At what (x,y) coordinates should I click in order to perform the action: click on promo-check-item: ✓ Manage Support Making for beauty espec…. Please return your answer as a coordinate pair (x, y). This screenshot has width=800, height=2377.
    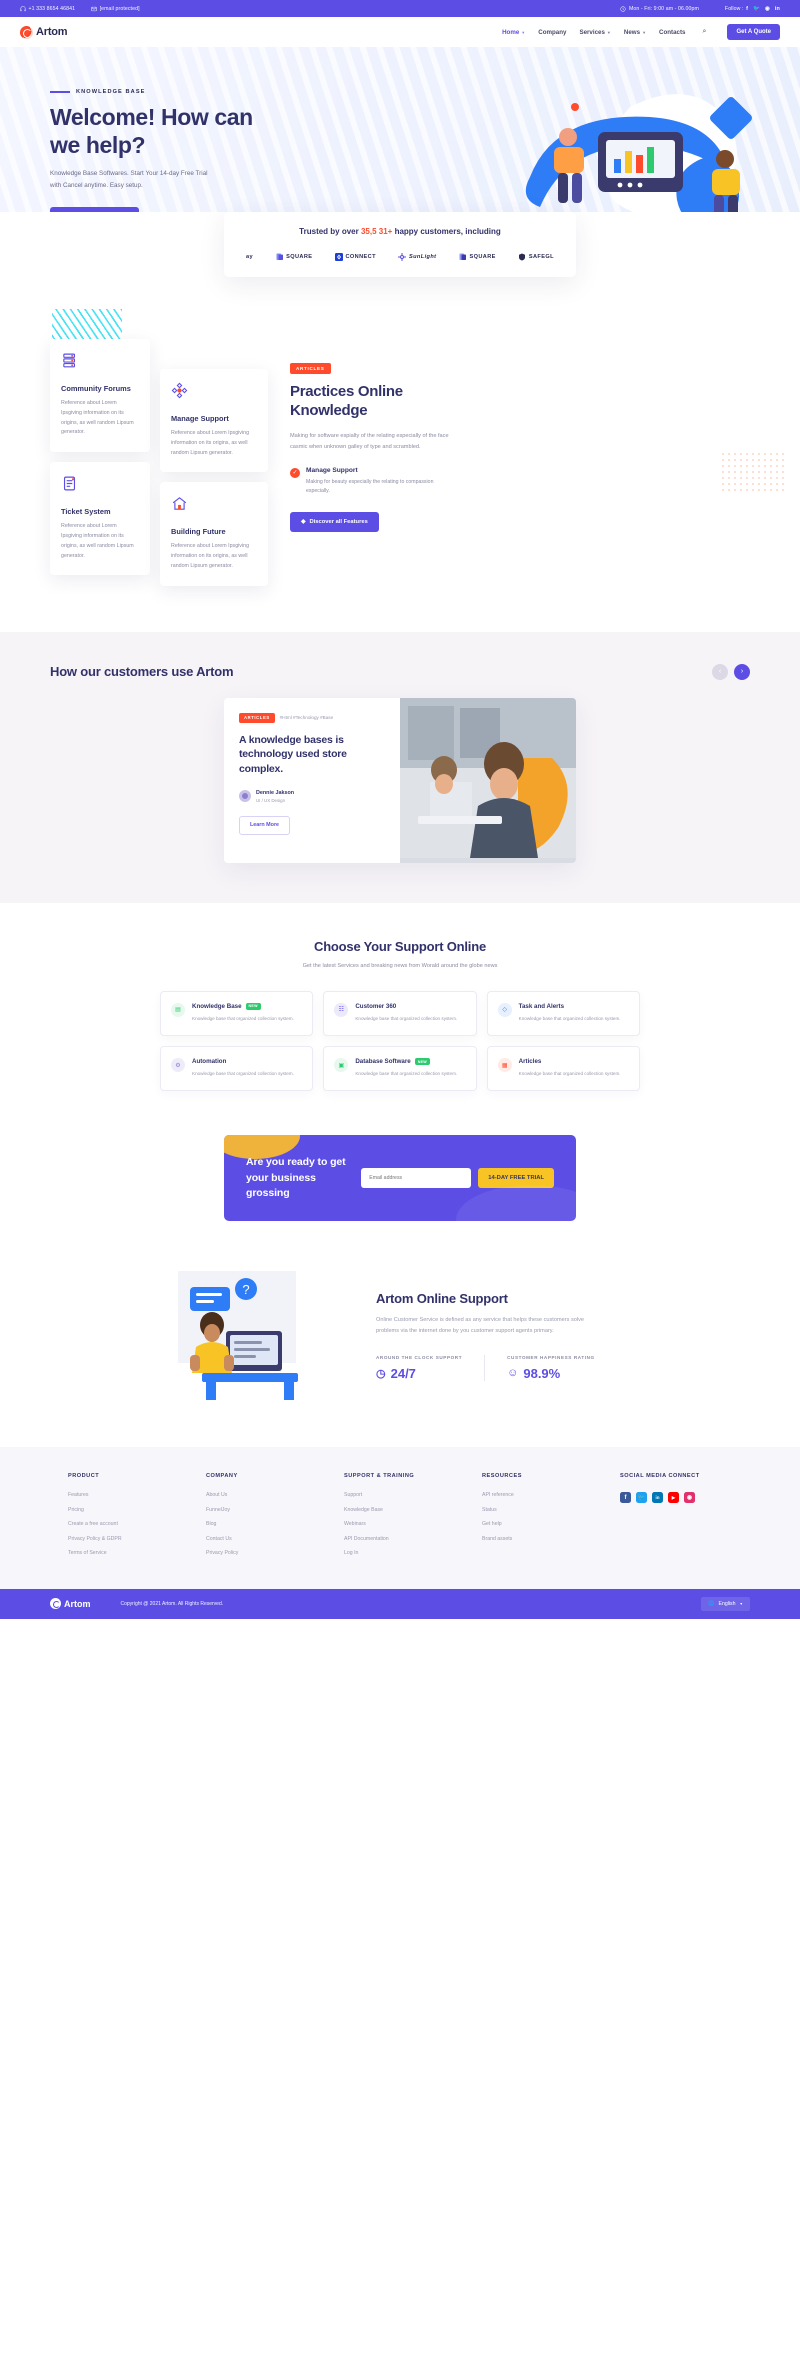
    Looking at the image, I should click on (520, 482).